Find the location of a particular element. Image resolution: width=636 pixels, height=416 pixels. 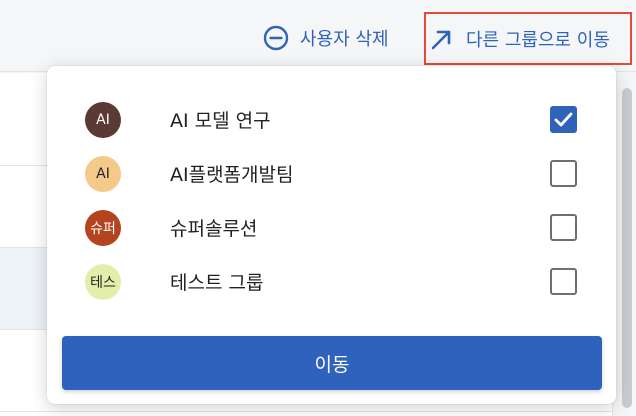

group-avatar-text: 테스 is located at coordinates (103, 283).